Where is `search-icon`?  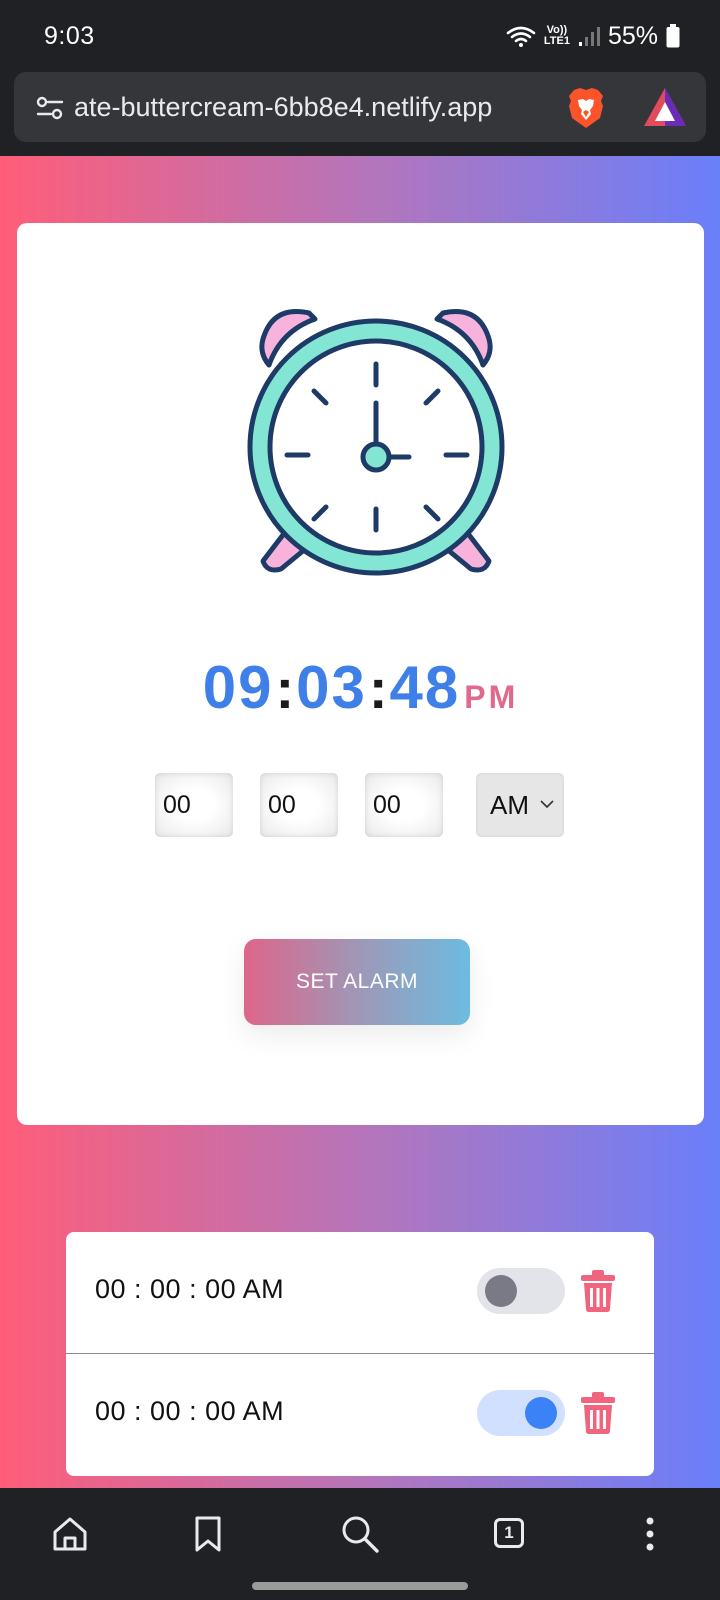
search-icon is located at coordinates (360, 1534).